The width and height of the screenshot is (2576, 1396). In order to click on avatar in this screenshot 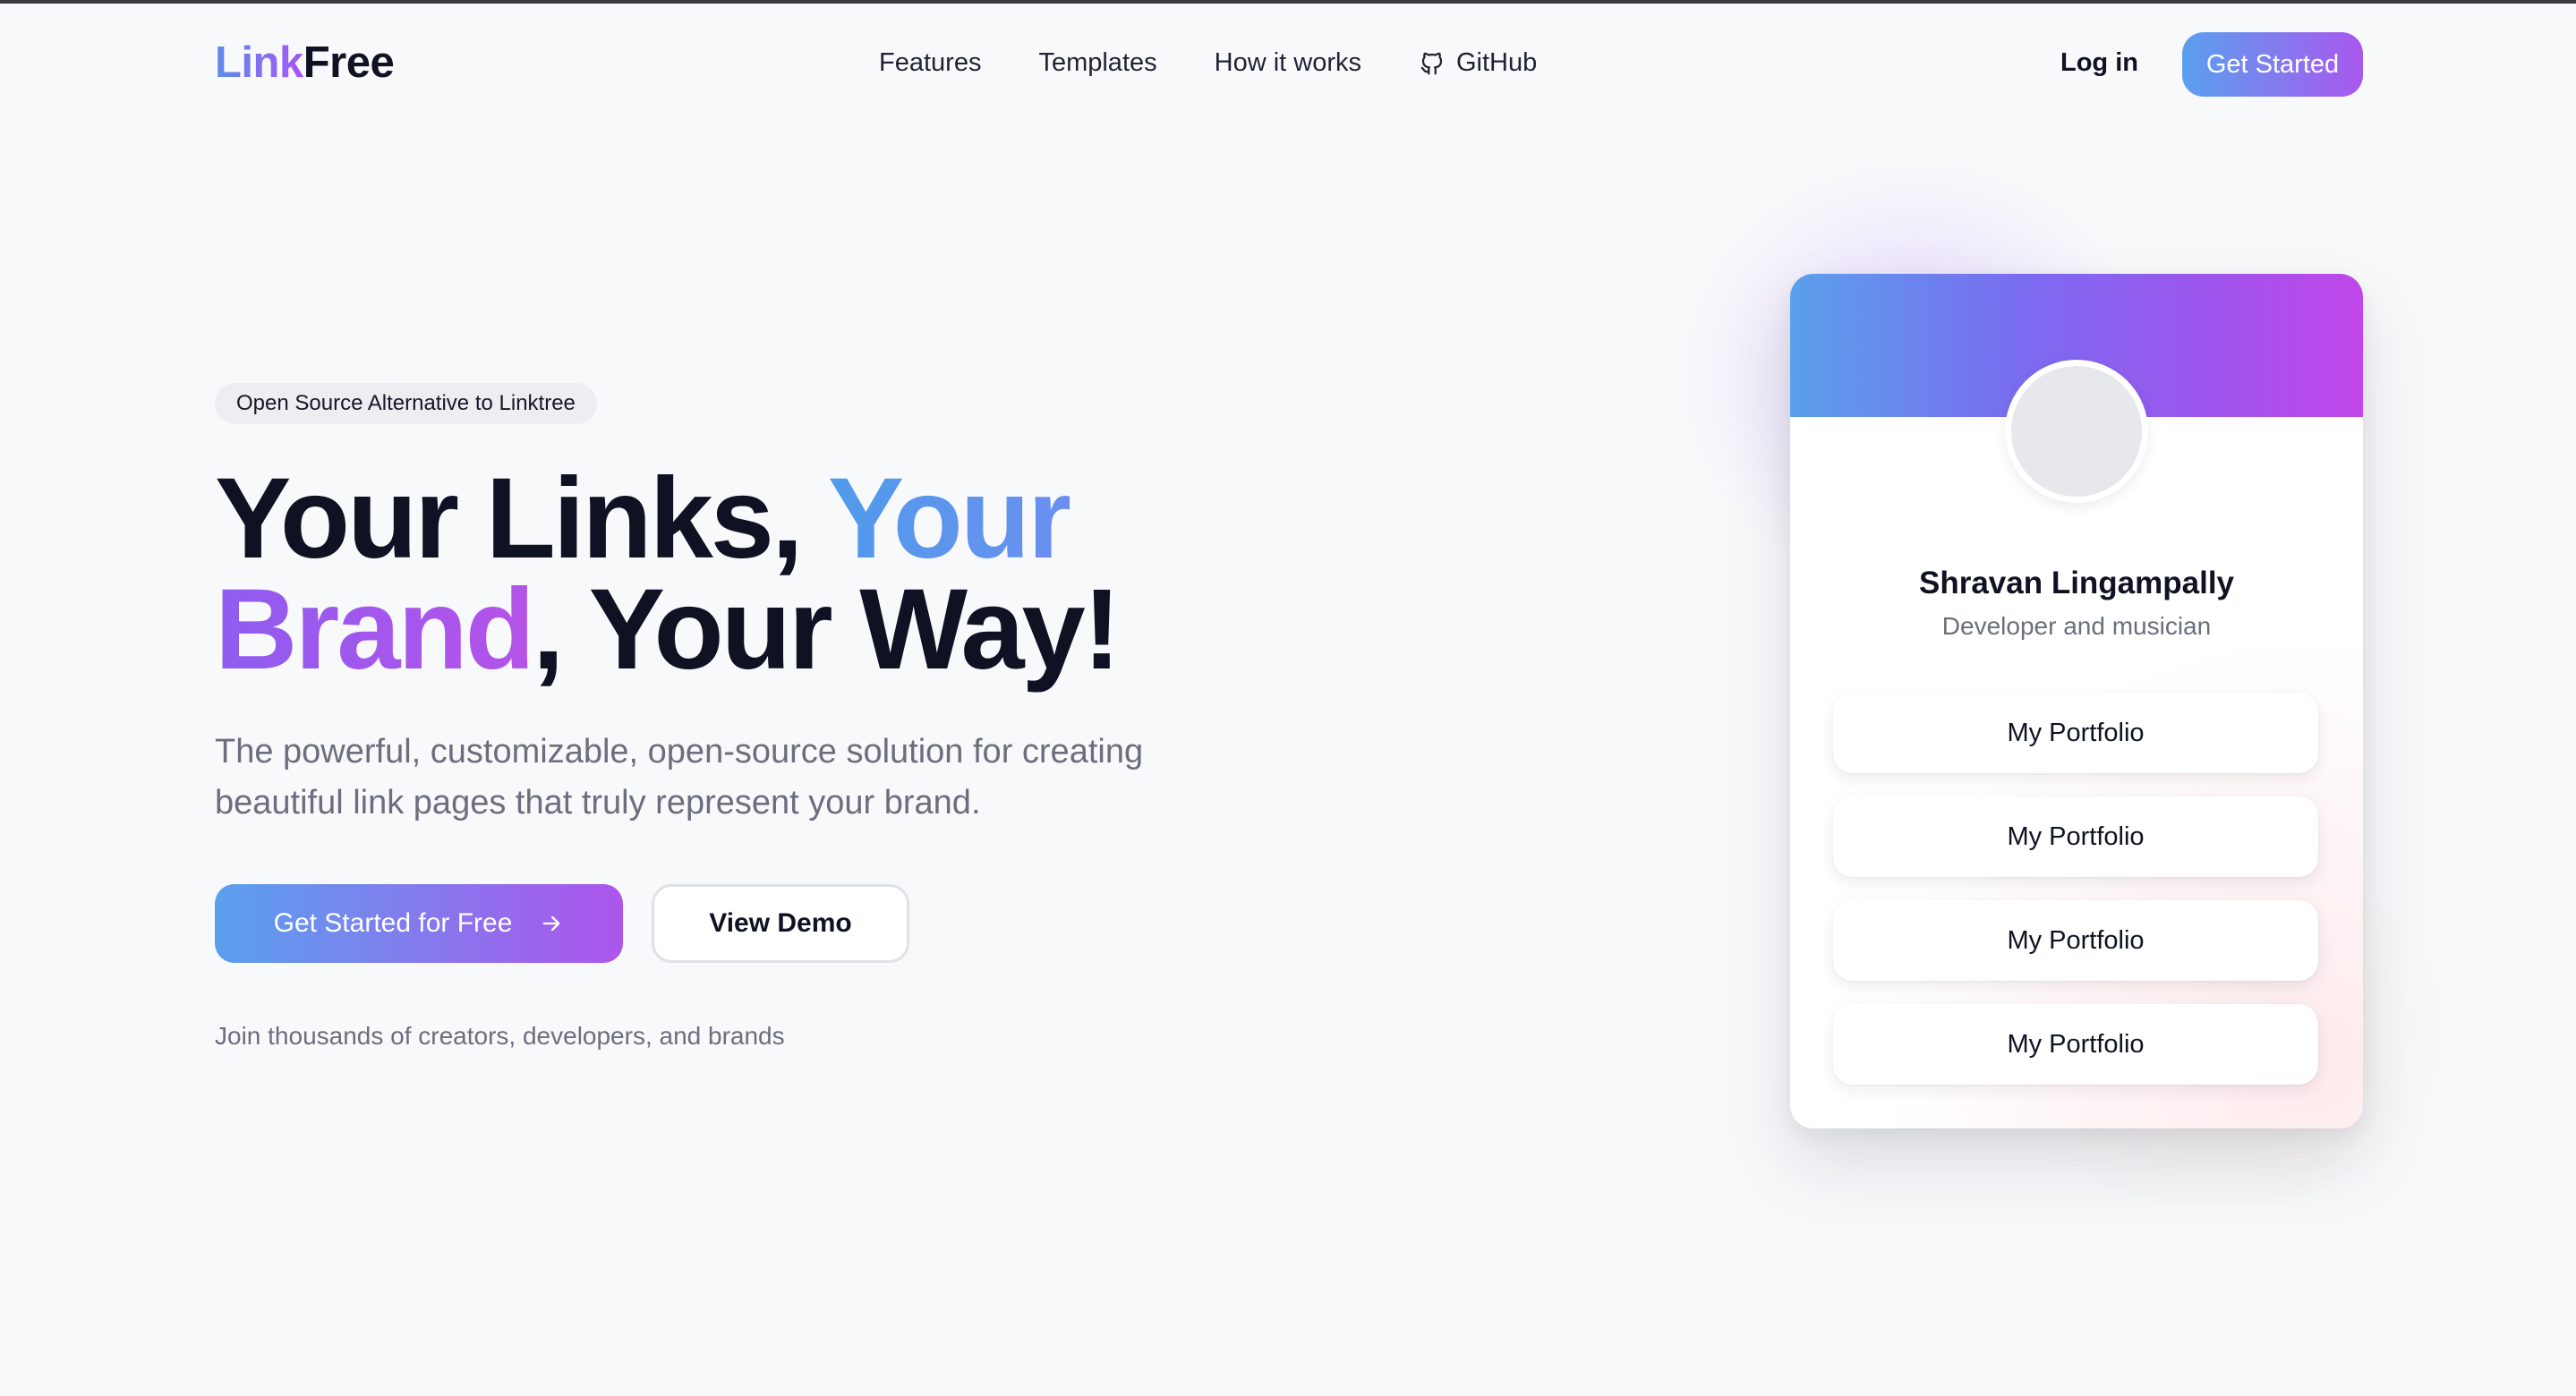, I will do `click(2076, 431)`.